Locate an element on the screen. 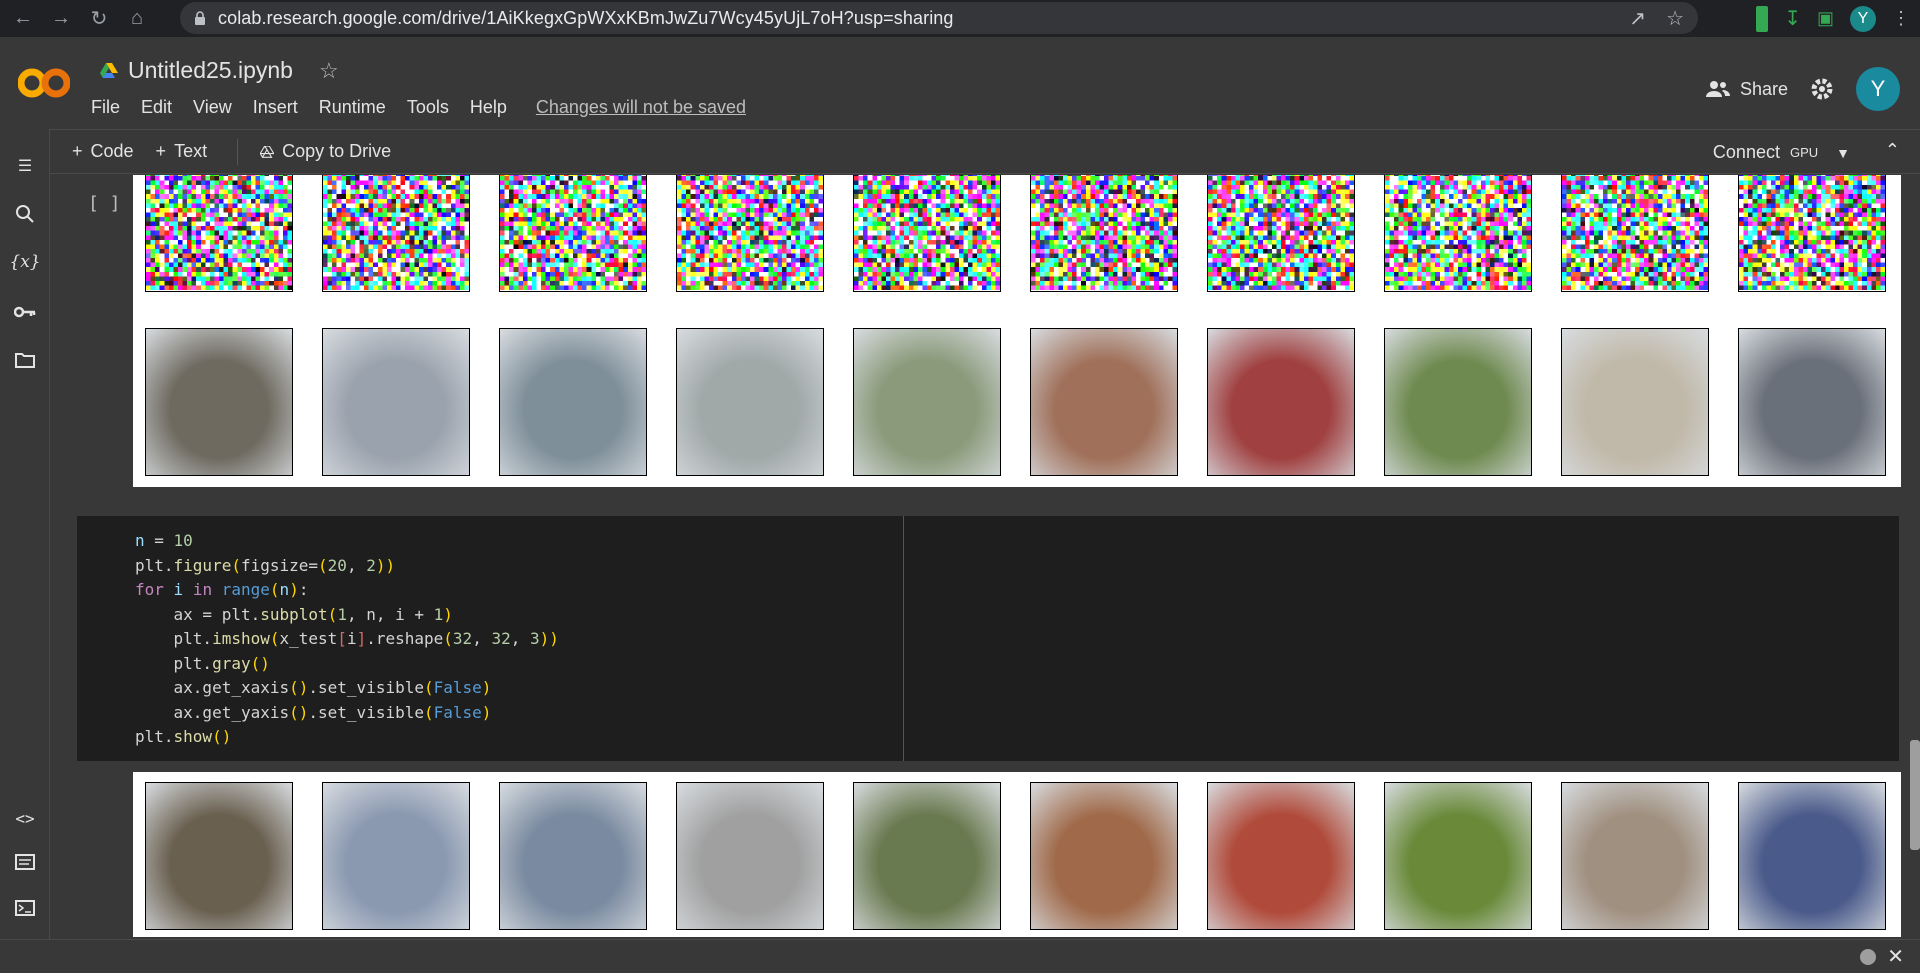 The width and height of the screenshot is (1920, 973). status-bar: ✕ is located at coordinates (960, 956).